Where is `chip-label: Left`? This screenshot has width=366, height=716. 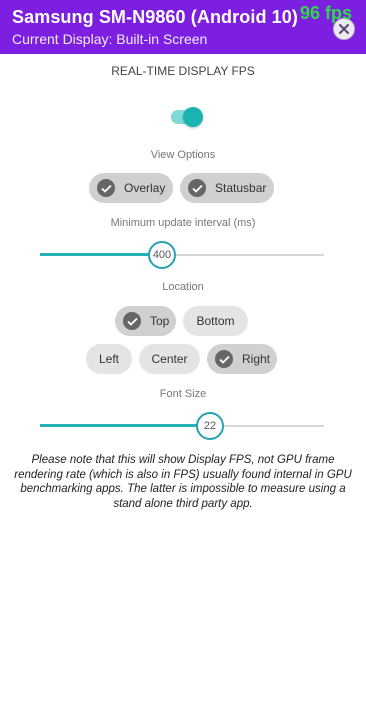
chip-label: Left is located at coordinates (108, 359).